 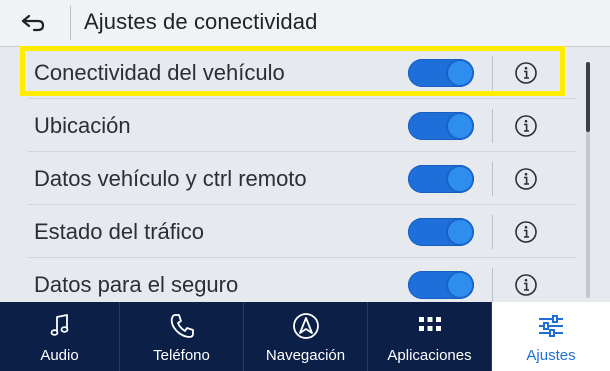 What do you see at coordinates (441, 232) in the screenshot?
I see `trafico-toggle` at bounding box center [441, 232].